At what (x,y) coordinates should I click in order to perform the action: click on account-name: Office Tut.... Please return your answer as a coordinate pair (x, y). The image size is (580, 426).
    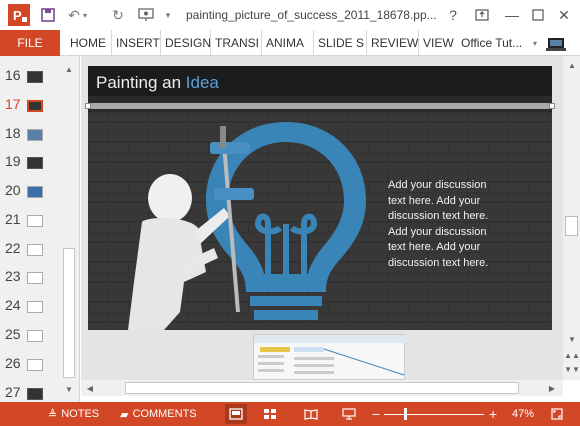
    Looking at the image, I should click on (491, 43).